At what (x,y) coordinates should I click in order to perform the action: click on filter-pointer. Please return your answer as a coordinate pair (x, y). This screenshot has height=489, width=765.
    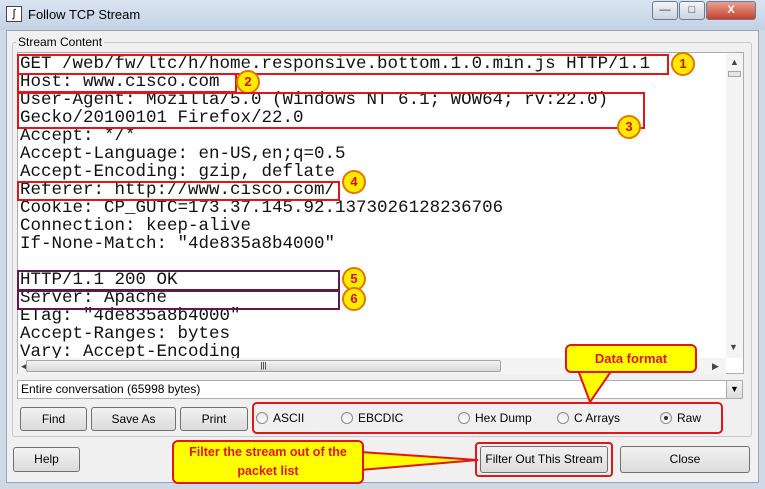
    Looking at the image, I should click on (419, 461).